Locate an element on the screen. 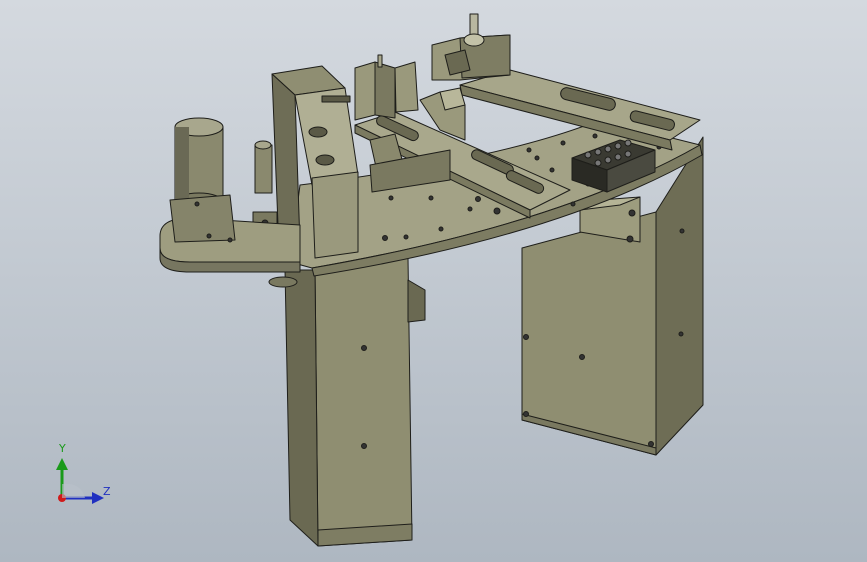  y-axis-label: Y is located at coordinates (62, 448).